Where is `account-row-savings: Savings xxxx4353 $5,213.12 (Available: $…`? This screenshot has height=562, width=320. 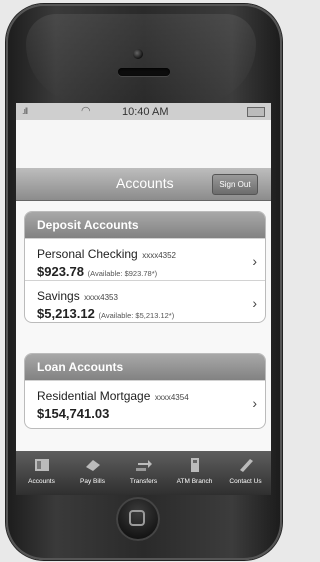
account-row-savings: Savings xxxx4353 $5,213.12 (Available: $… is located at coordinates (145, 301).